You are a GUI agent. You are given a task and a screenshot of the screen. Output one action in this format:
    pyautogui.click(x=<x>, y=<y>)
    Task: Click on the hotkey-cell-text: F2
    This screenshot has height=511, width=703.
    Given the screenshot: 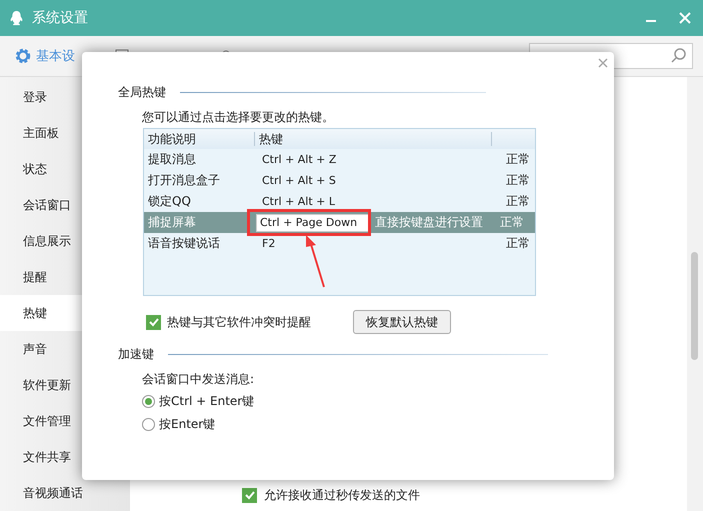 What is the action you would take?
    pyautogui.click(x=268, y=243)
    